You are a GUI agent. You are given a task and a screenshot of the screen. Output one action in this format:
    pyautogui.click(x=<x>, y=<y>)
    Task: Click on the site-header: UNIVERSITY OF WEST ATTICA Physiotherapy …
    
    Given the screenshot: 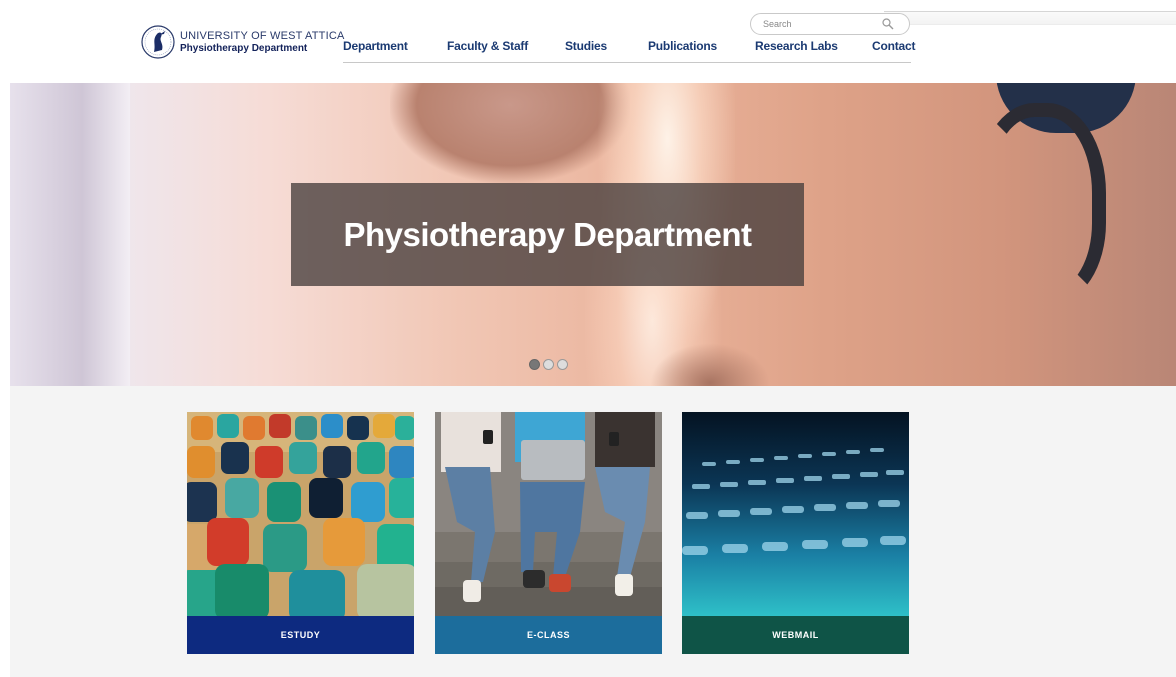 What is the action you would take?
    pyautogui.click(x=588, y=41)
    